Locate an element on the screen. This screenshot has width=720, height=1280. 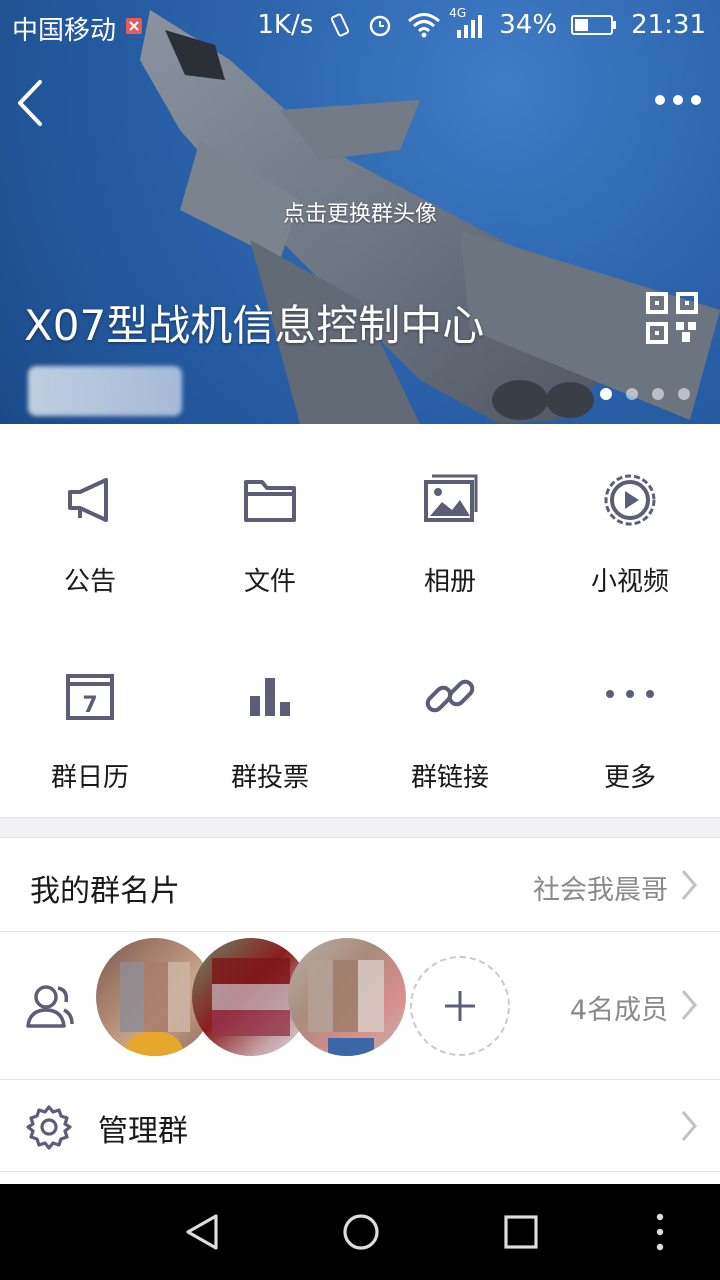
wifi-icon is located at coordinates (424, 25).